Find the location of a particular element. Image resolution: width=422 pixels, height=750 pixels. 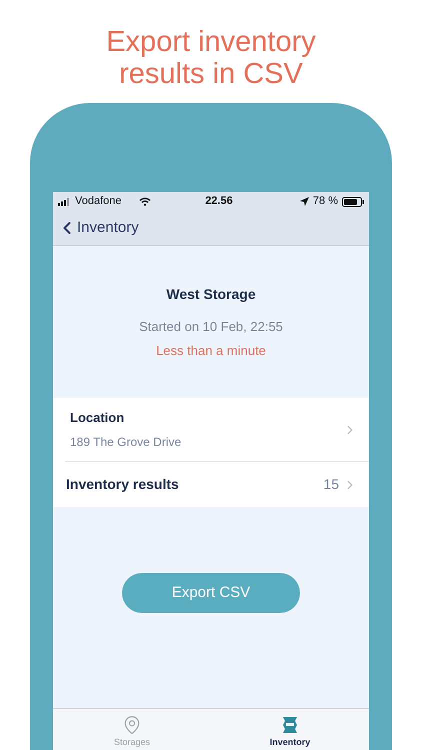

row-title: Location is located at coordinates (98, 417).